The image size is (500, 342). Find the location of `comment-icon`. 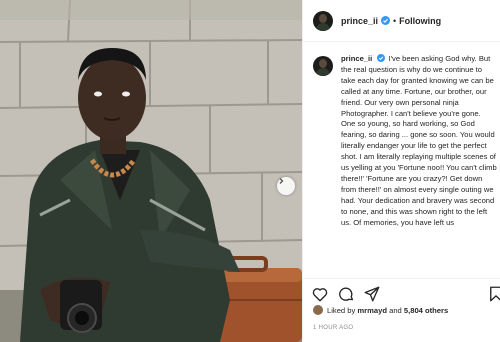

comment-icon is located at coordinates (346, 294).